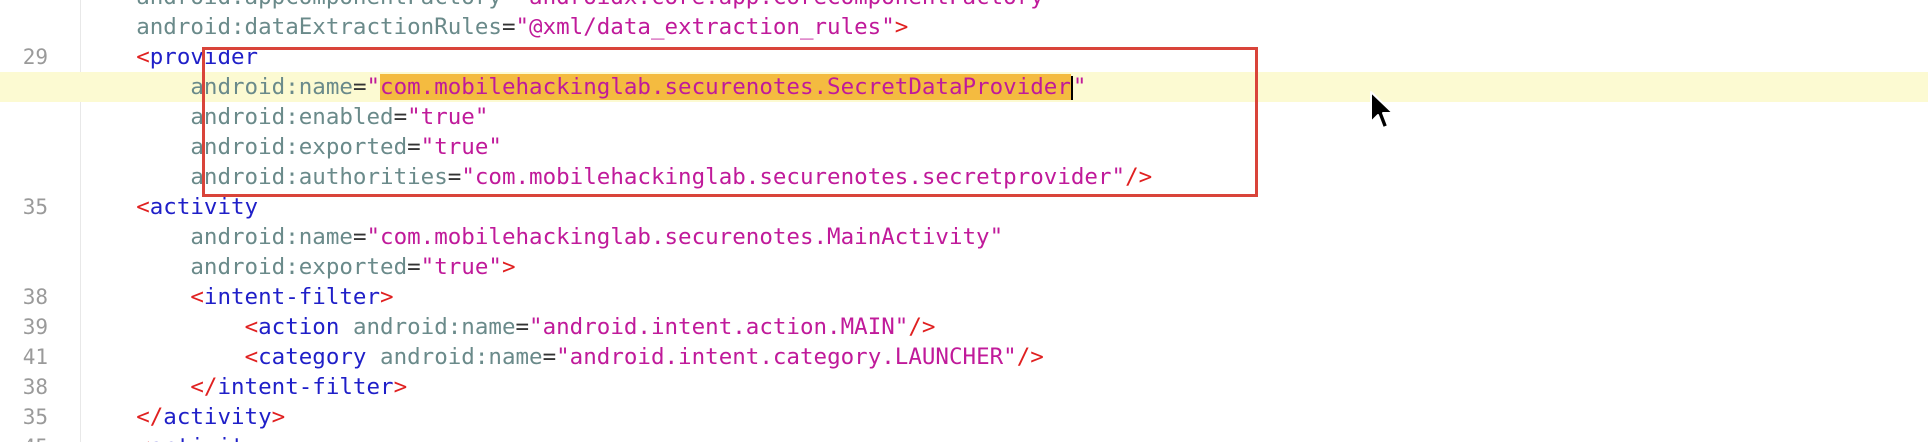  I want to click on code-line: 38 <intent-filter>, so click(964, 297).